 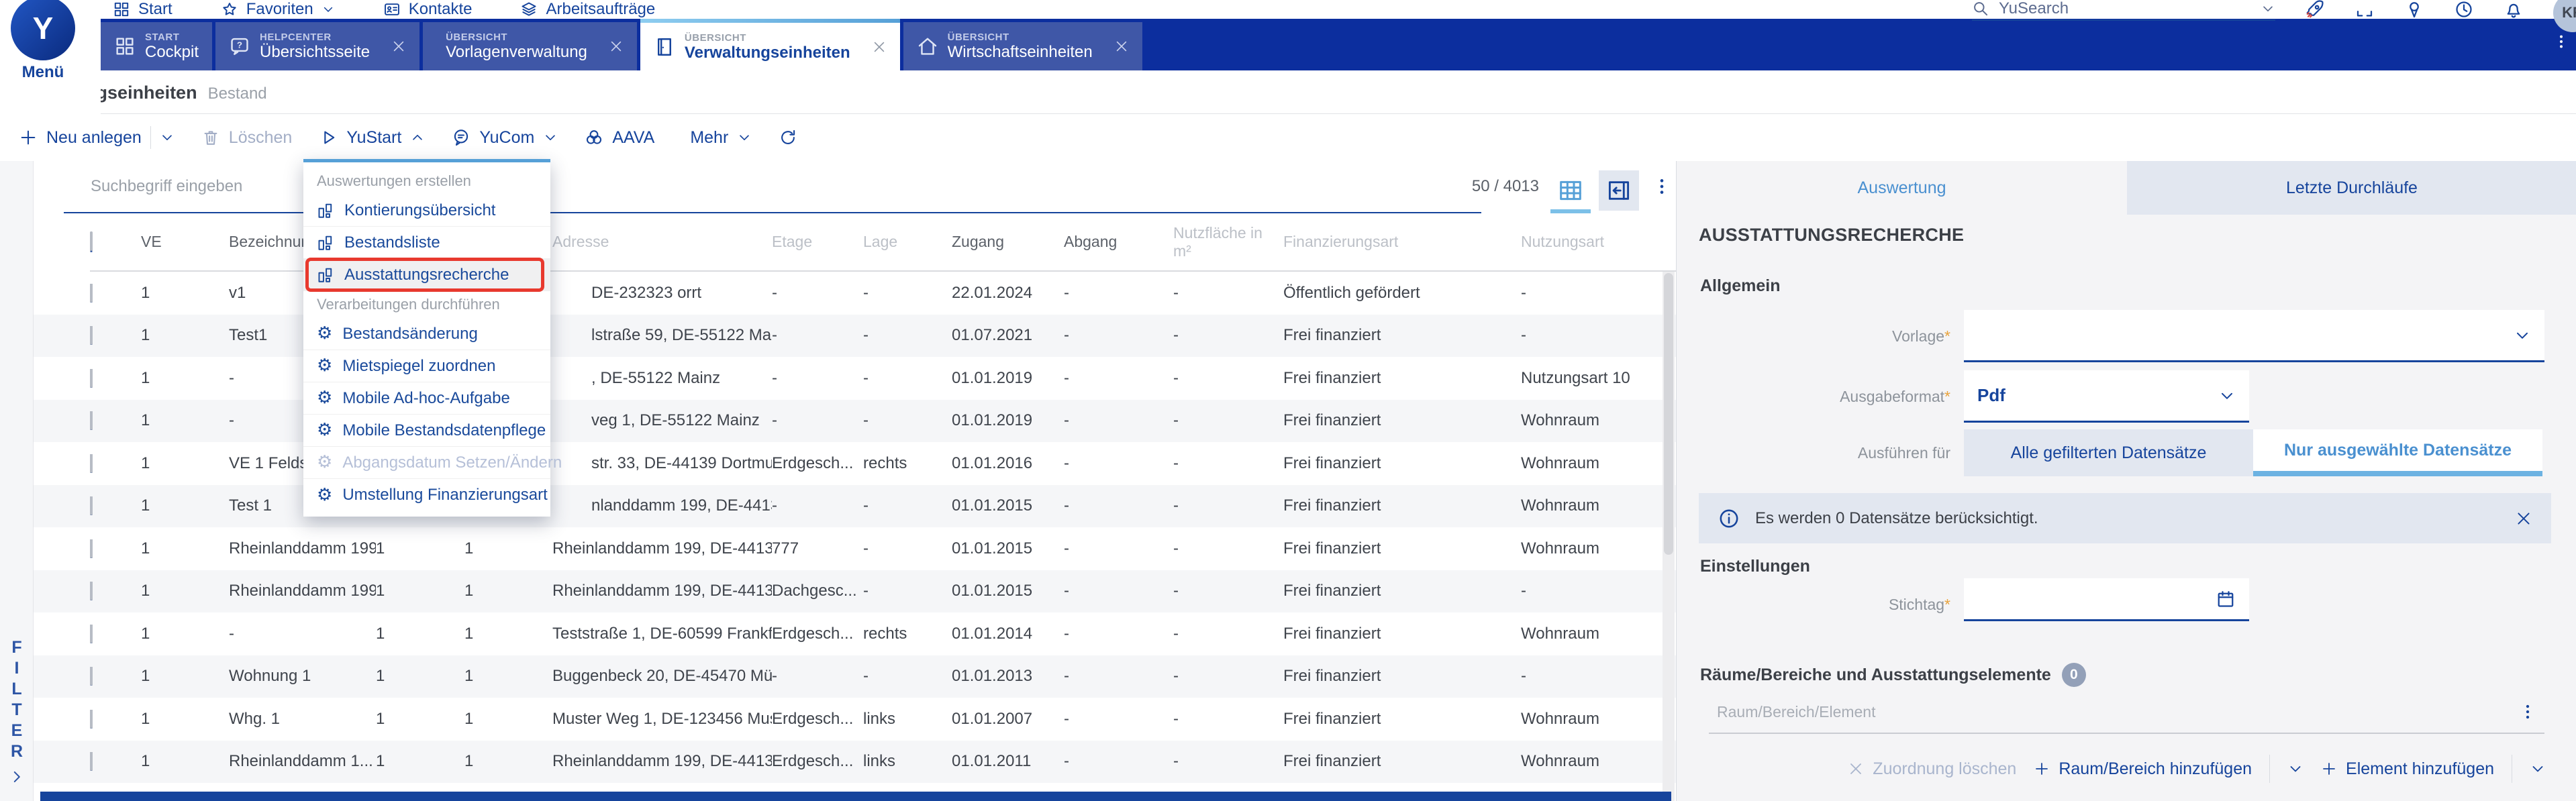 I want to click on column-header: Nutzfläche in m², so click(x=1228, y=242).